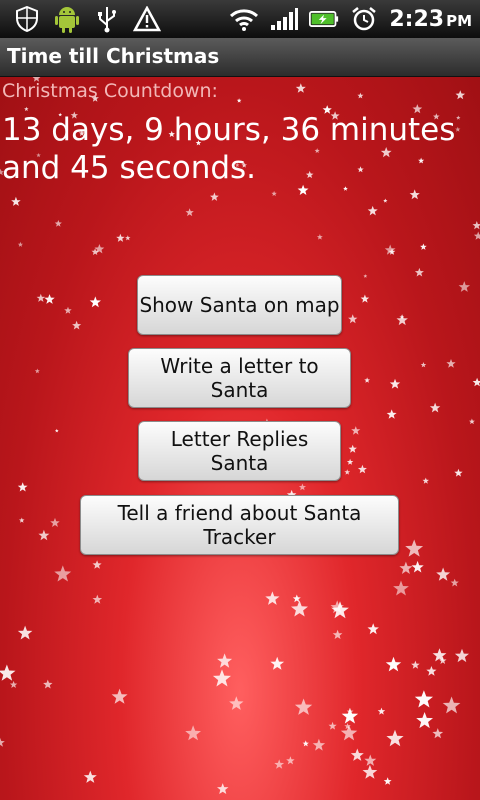  I want to click on title-bar: Time till Christmas, so click(240, 57).